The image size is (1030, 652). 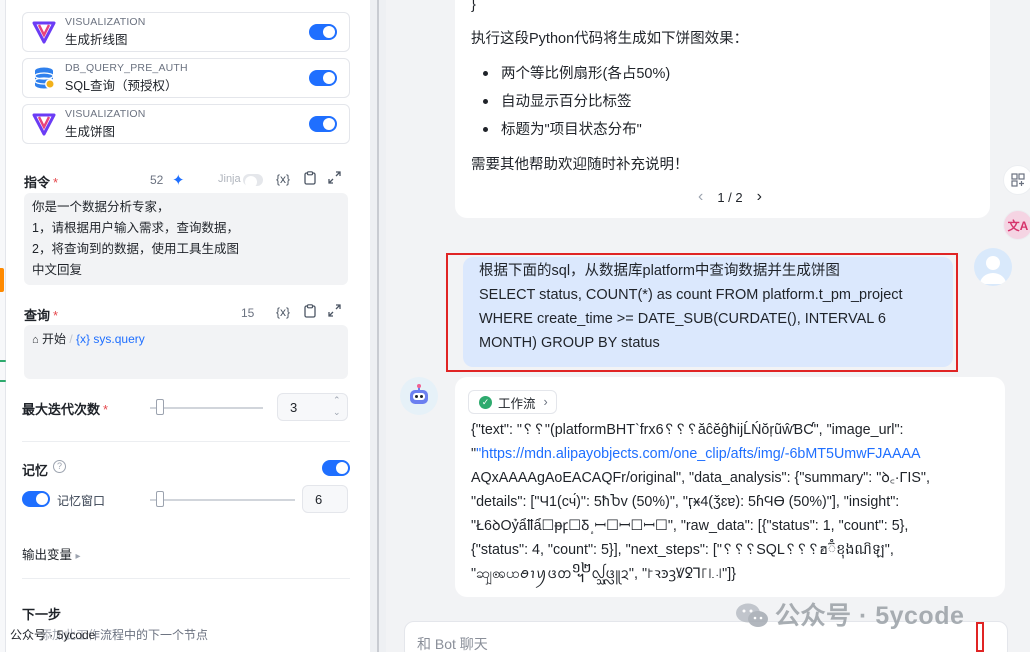 What do you see at coordinates (570, 74) in the screenshot?
I see `list-item: 两个等比例扇形(各占50%)` at bounding box center [570, 74].